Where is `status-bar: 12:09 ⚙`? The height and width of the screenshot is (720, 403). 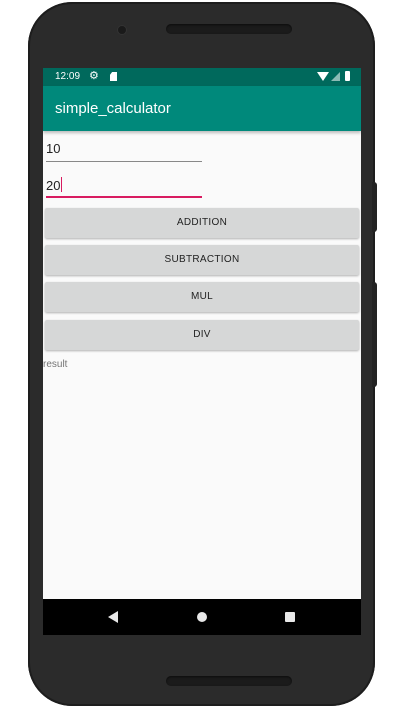
status-bar: 12:09 ⚙ is located at coordinates (202, 77).